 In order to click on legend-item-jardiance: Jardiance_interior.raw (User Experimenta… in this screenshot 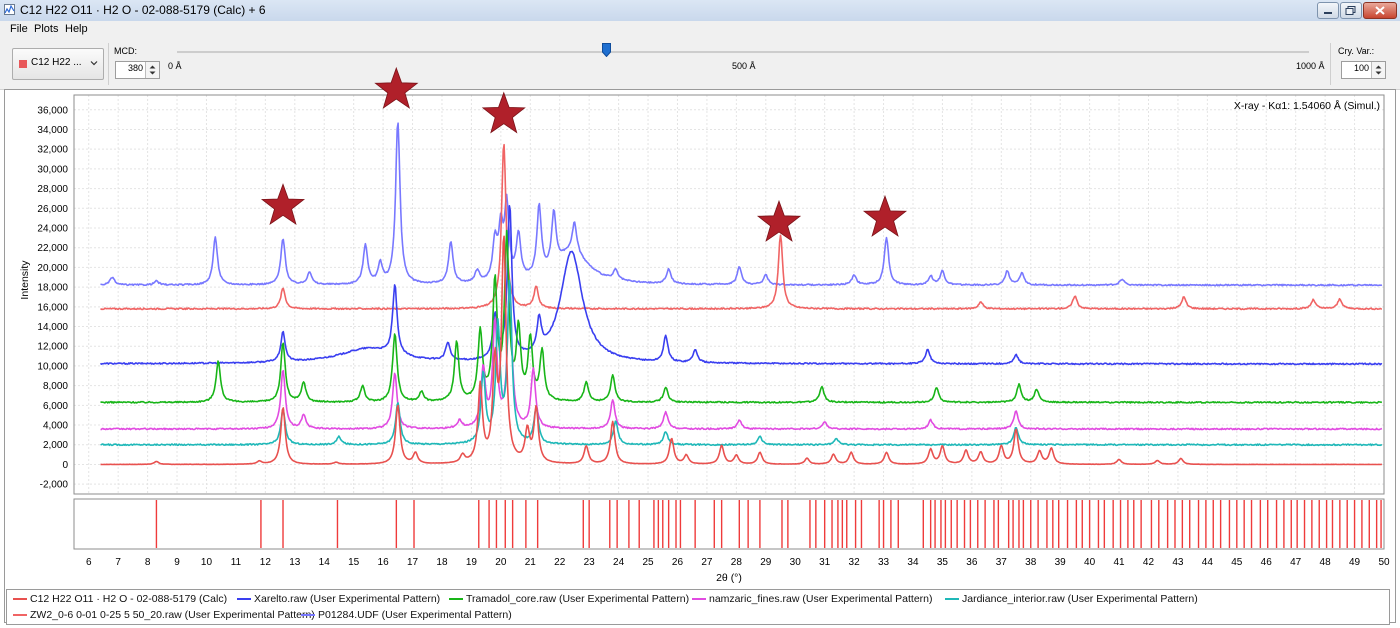, I will do `click(1071, 599)`.